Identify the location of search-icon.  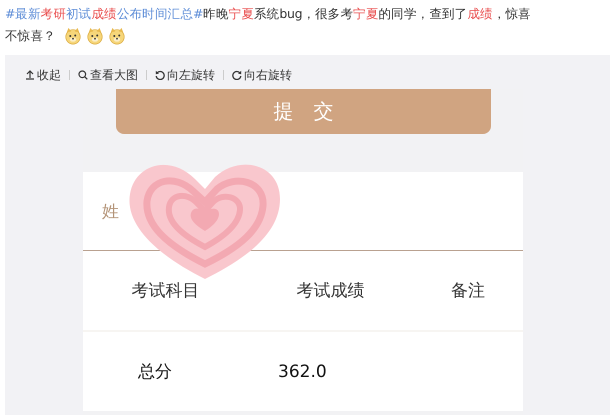
(83, 75).